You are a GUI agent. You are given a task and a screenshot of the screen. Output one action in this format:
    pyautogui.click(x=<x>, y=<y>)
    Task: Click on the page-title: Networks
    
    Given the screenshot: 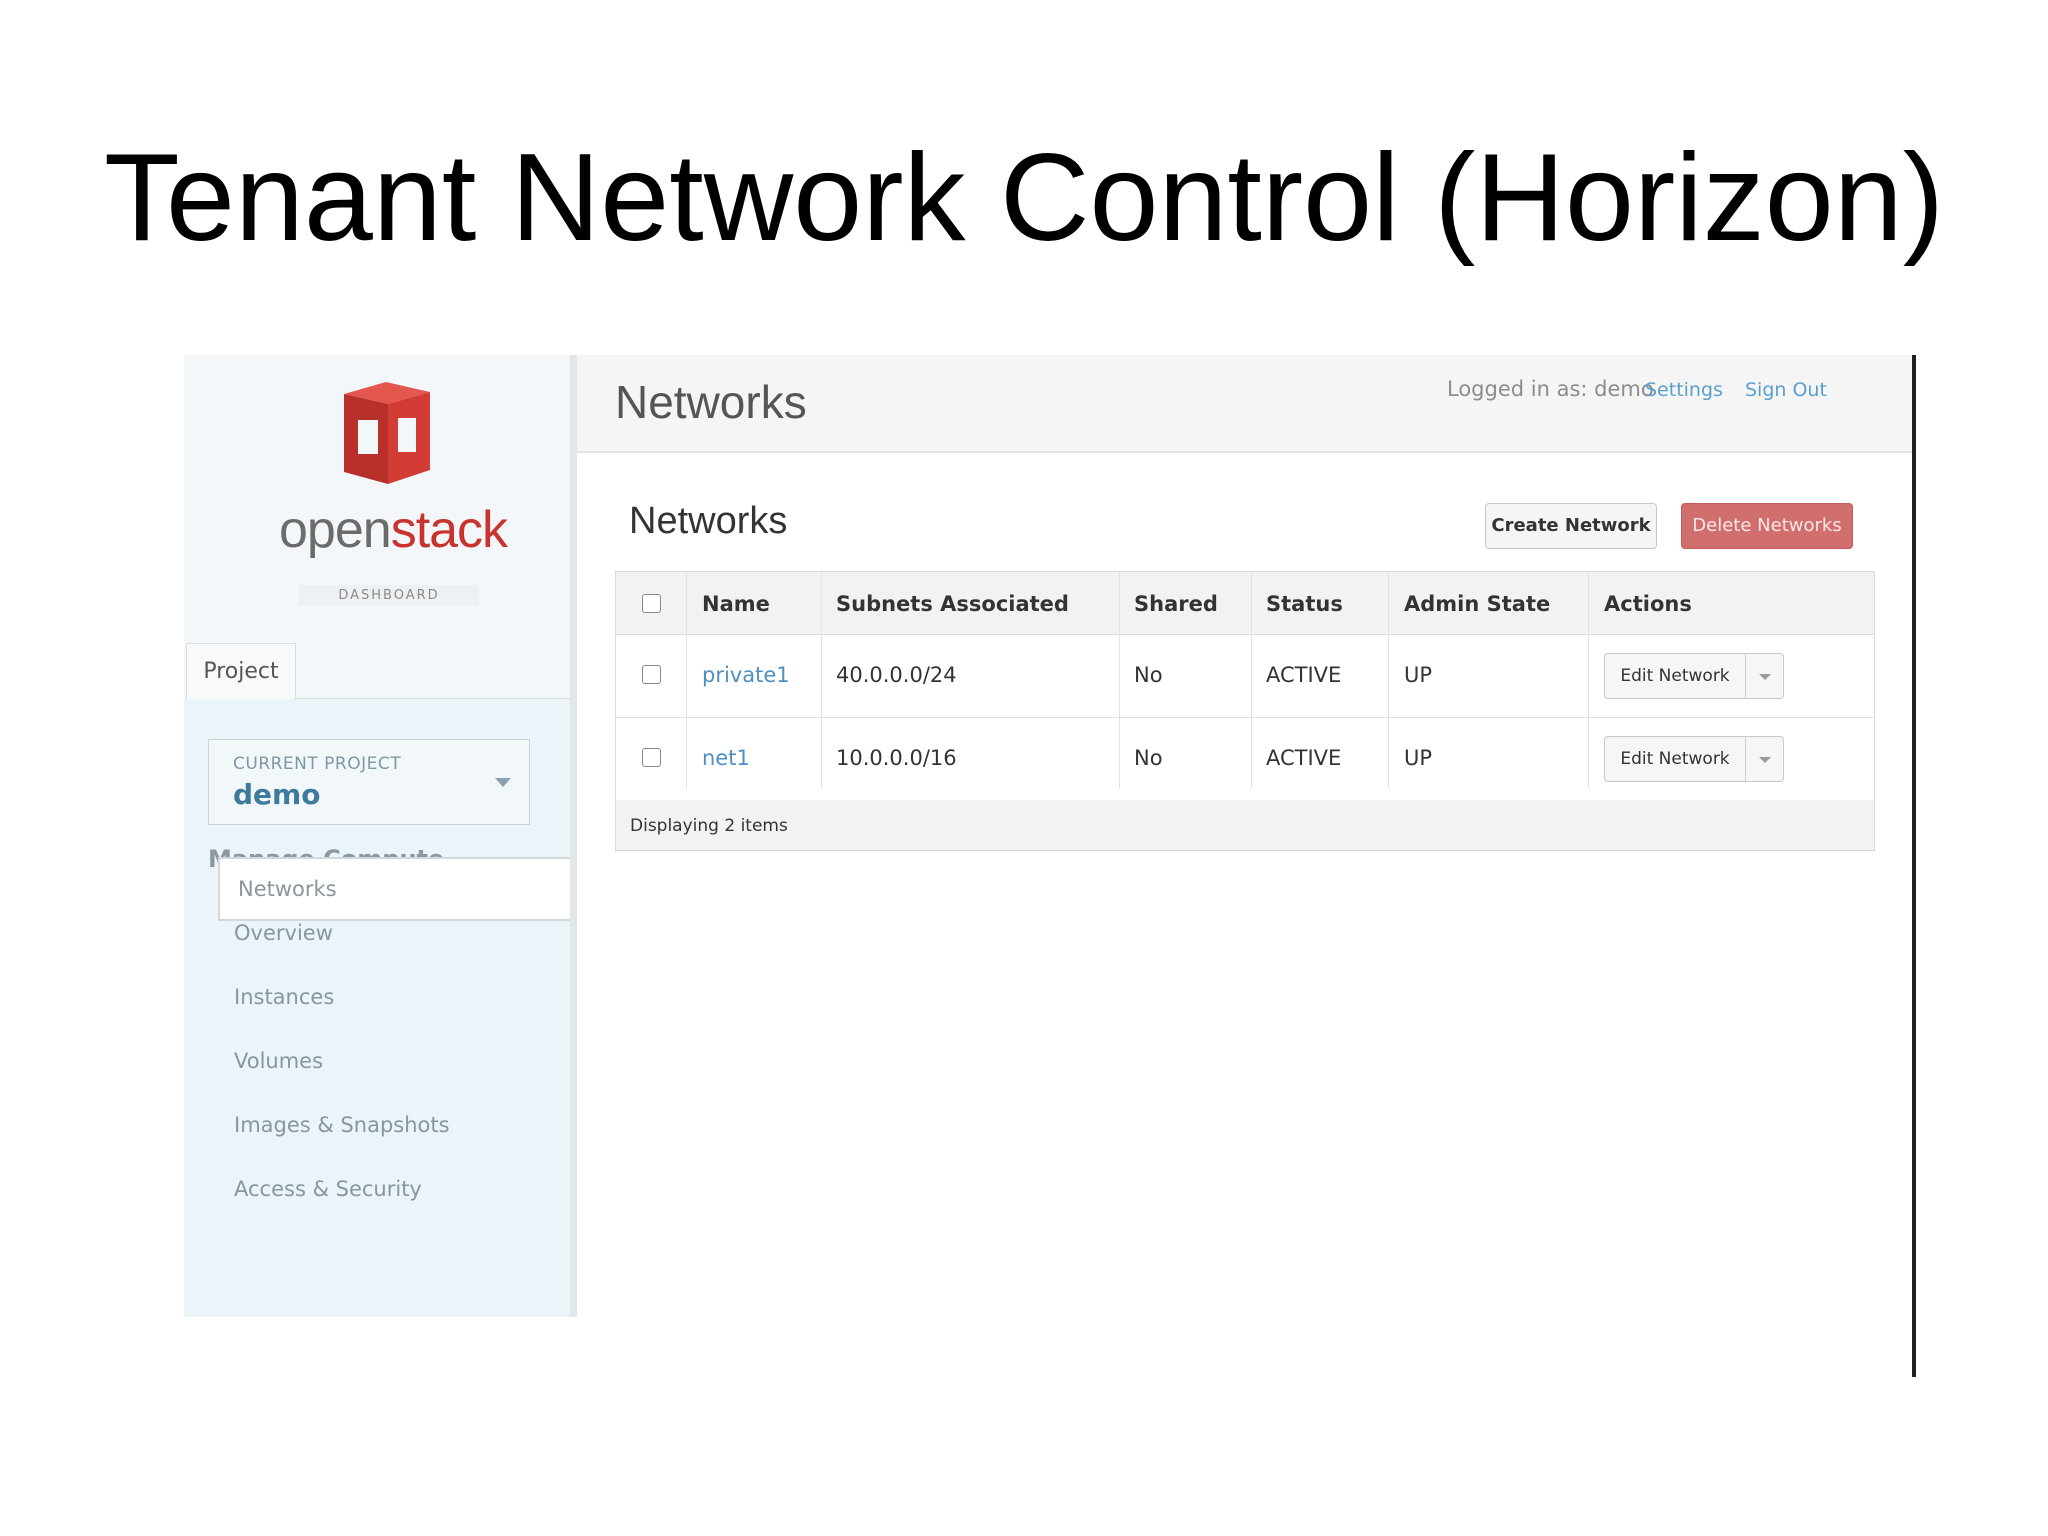 What is the action you would take?
    pyautogui.click(x=711, y=402)
    